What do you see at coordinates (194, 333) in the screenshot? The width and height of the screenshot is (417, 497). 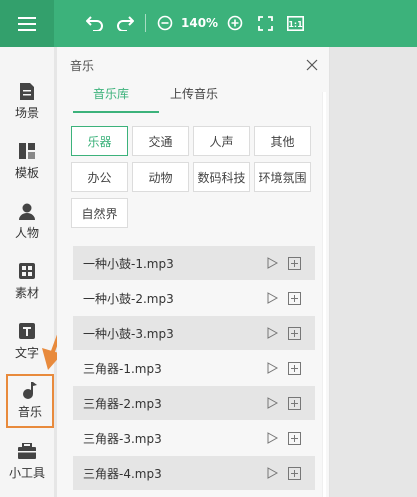 I see `track-row: 一种小鼓-3.mp3` at bounding box center [194, 333].